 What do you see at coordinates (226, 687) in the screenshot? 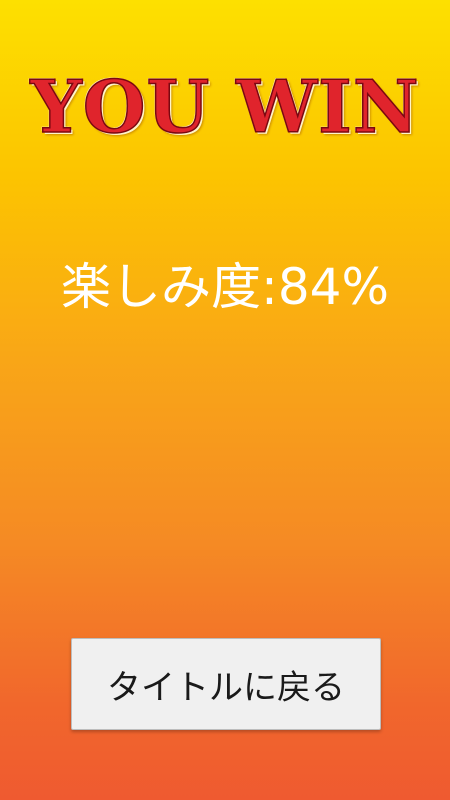
I see `back-to-title-label: タイトルに戻る` at bounding box center [226, 687].